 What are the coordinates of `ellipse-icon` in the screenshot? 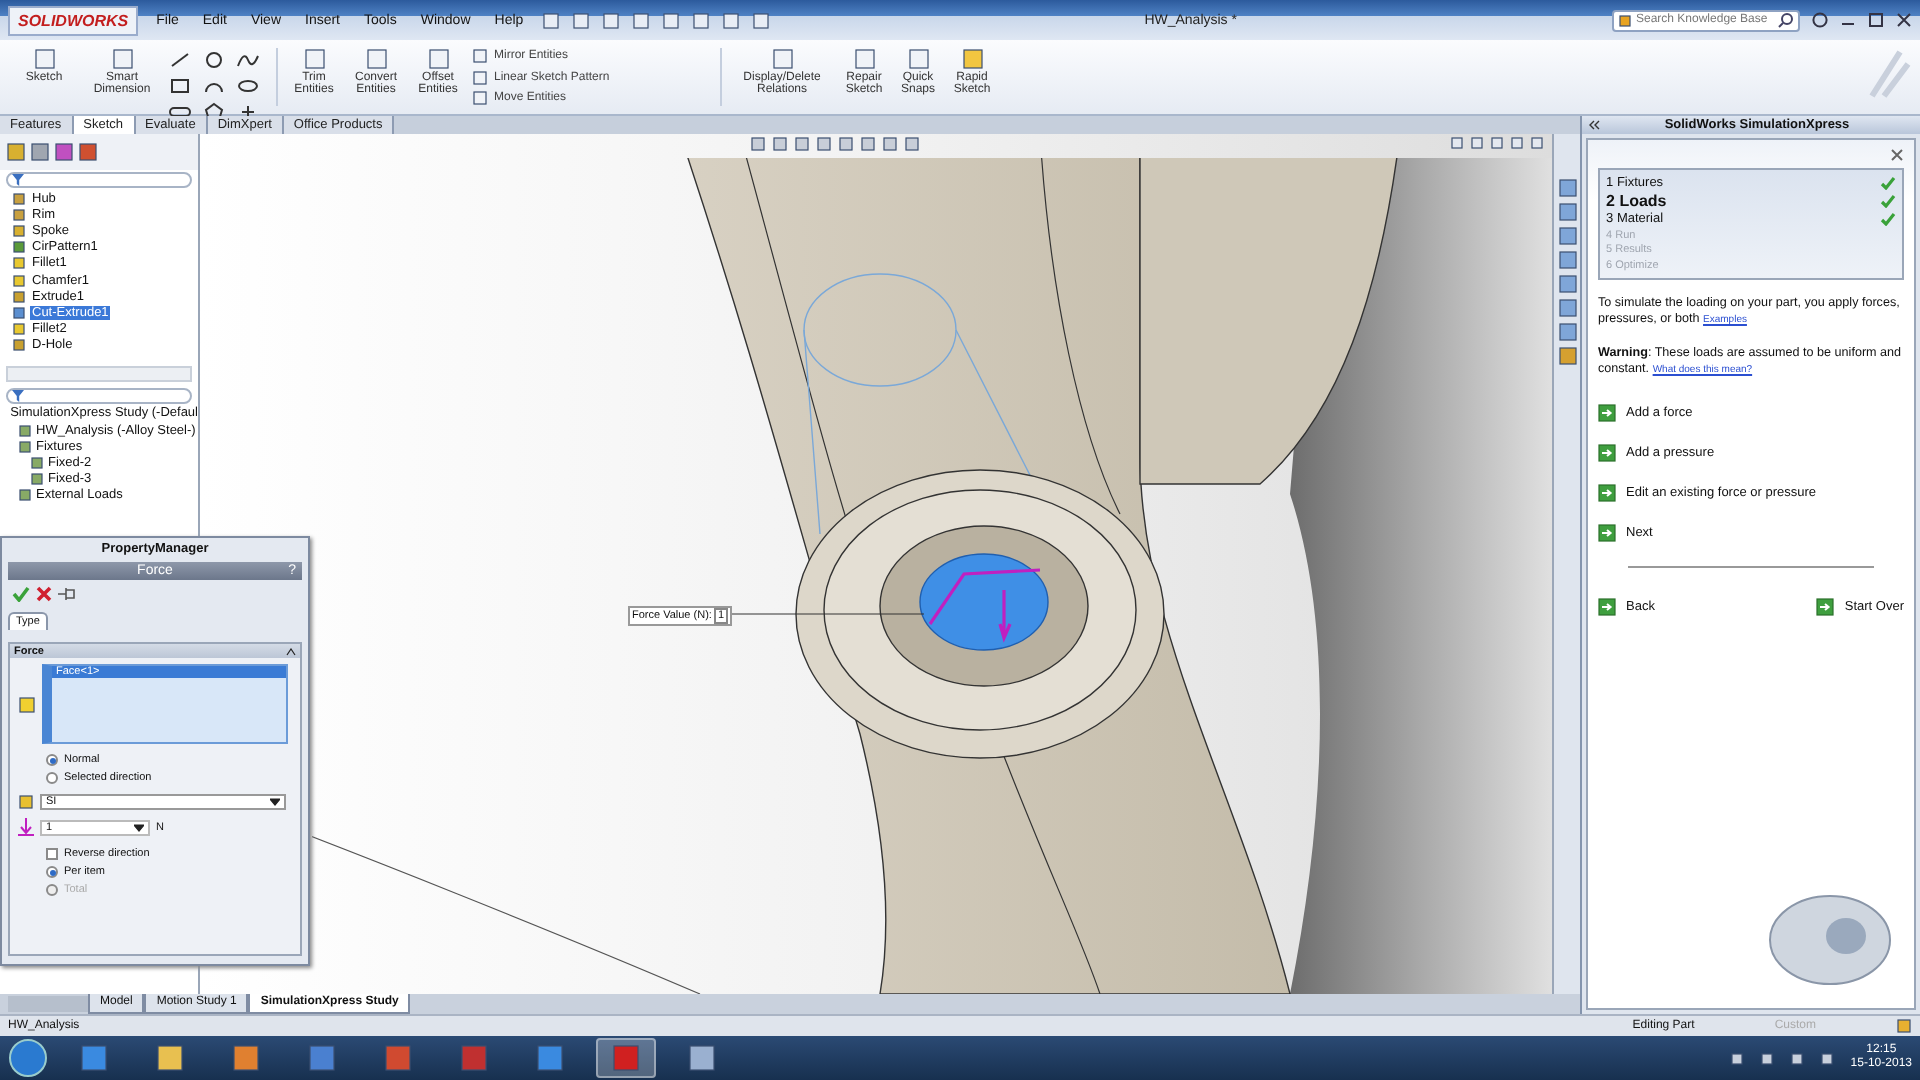 It's located at (248, 86).